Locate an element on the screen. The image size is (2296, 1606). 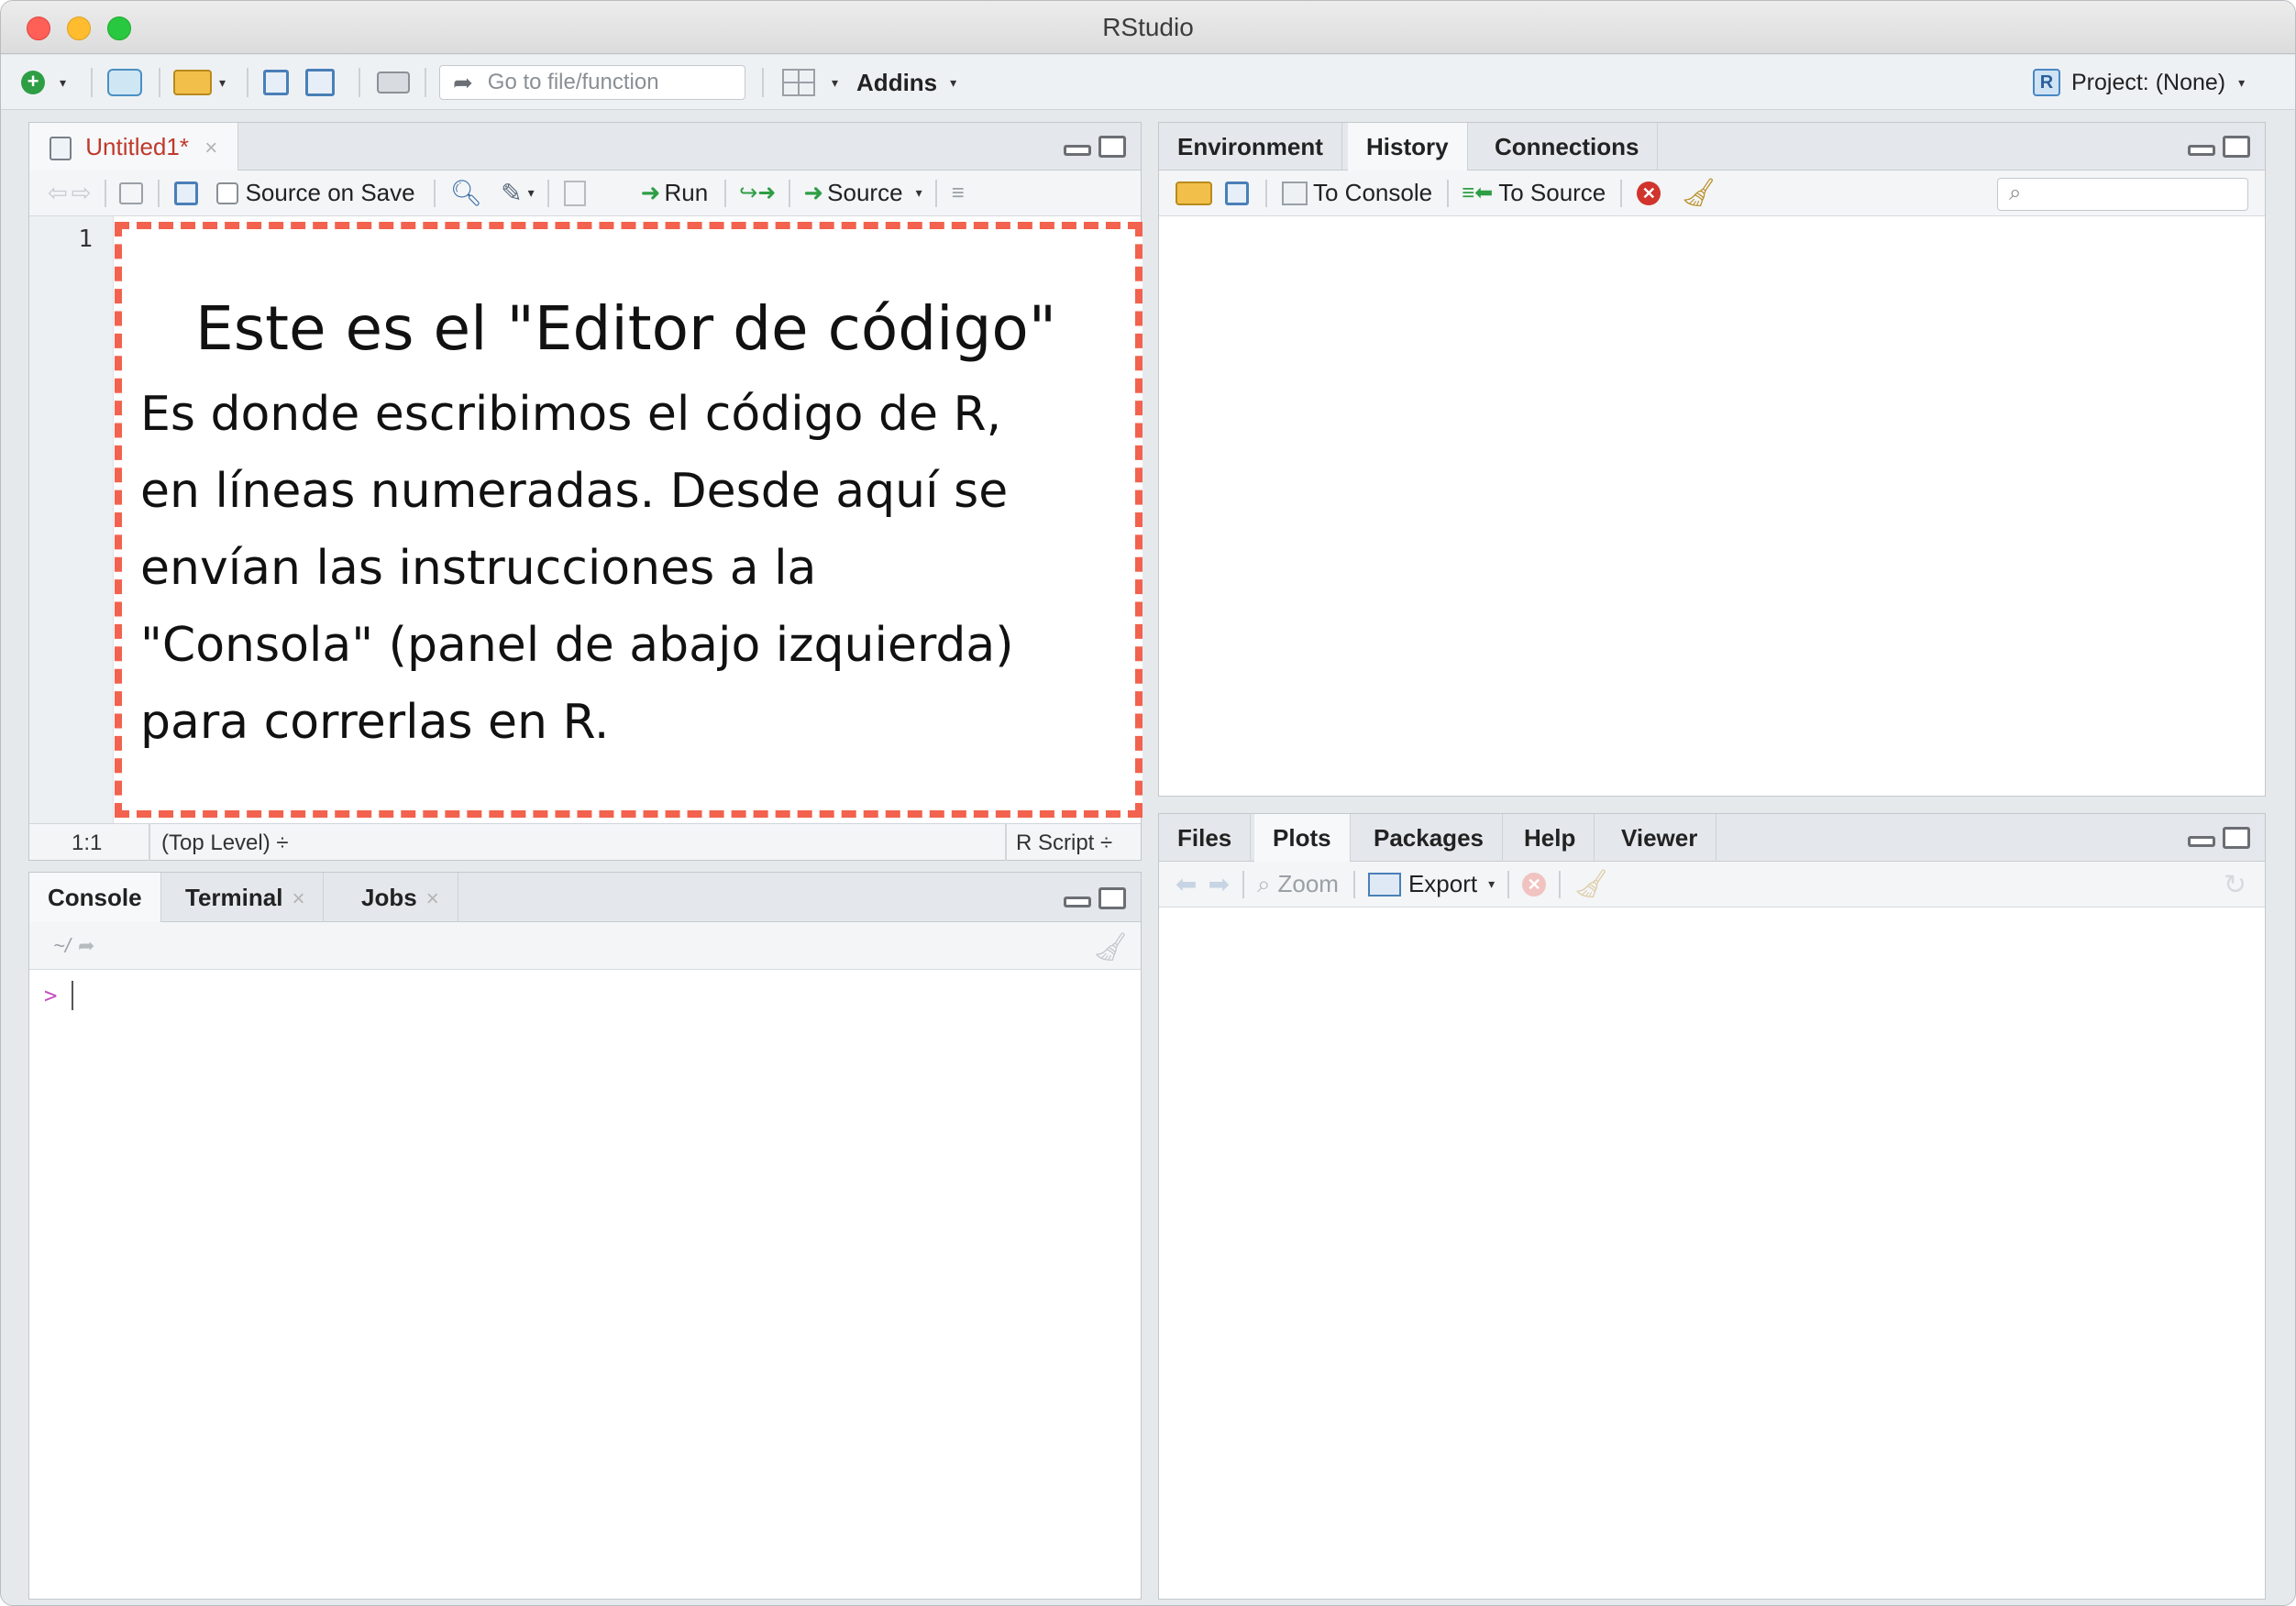
tab-untitled1: Untitled1* × is located at coordinates (134, 146).